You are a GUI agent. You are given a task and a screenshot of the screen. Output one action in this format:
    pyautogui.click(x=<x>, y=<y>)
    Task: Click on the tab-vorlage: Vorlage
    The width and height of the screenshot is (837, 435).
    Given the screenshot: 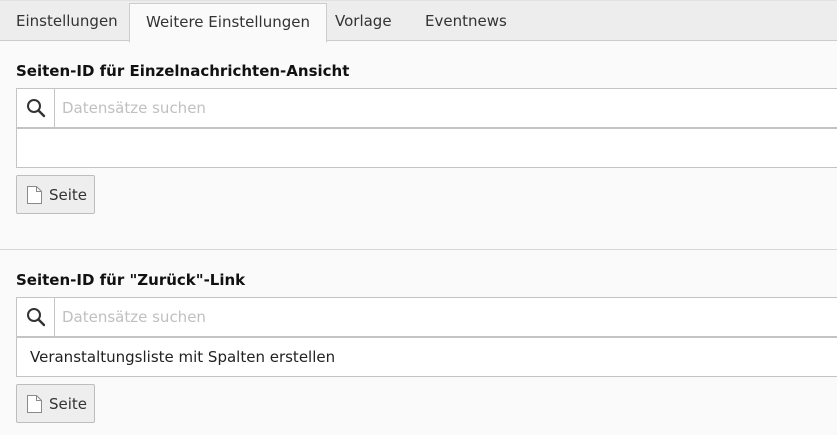 What is the action you would take?
    pyautogui.click(x=363, y=22)
    